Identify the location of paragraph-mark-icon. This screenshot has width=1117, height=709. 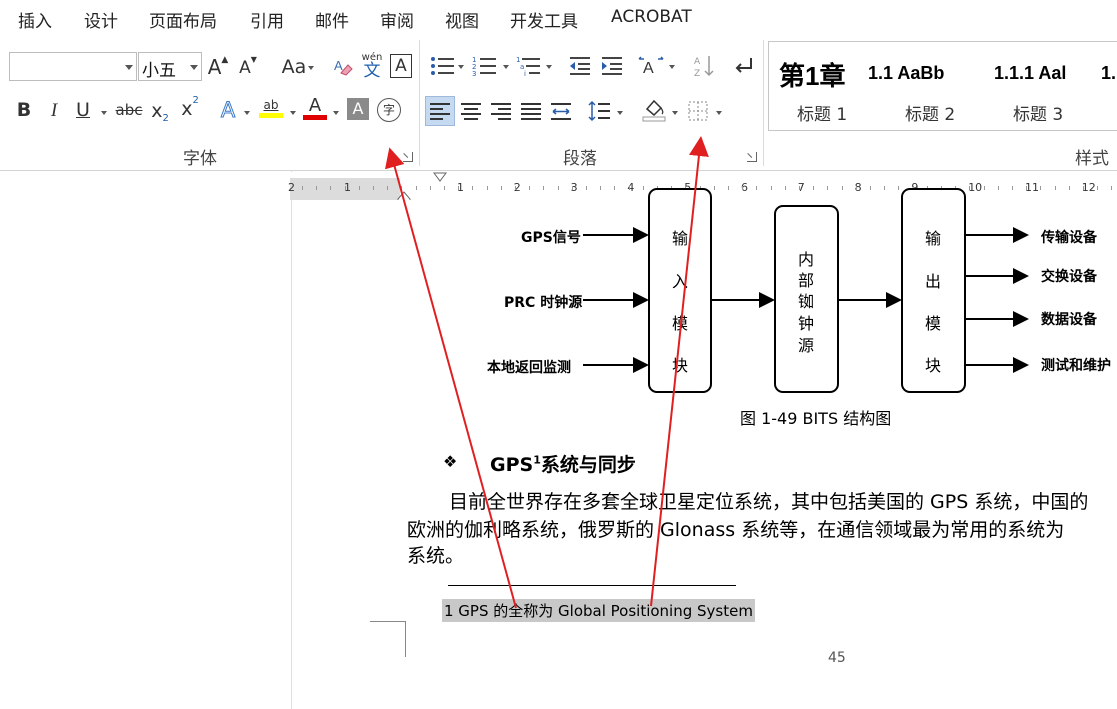
(743, 65).